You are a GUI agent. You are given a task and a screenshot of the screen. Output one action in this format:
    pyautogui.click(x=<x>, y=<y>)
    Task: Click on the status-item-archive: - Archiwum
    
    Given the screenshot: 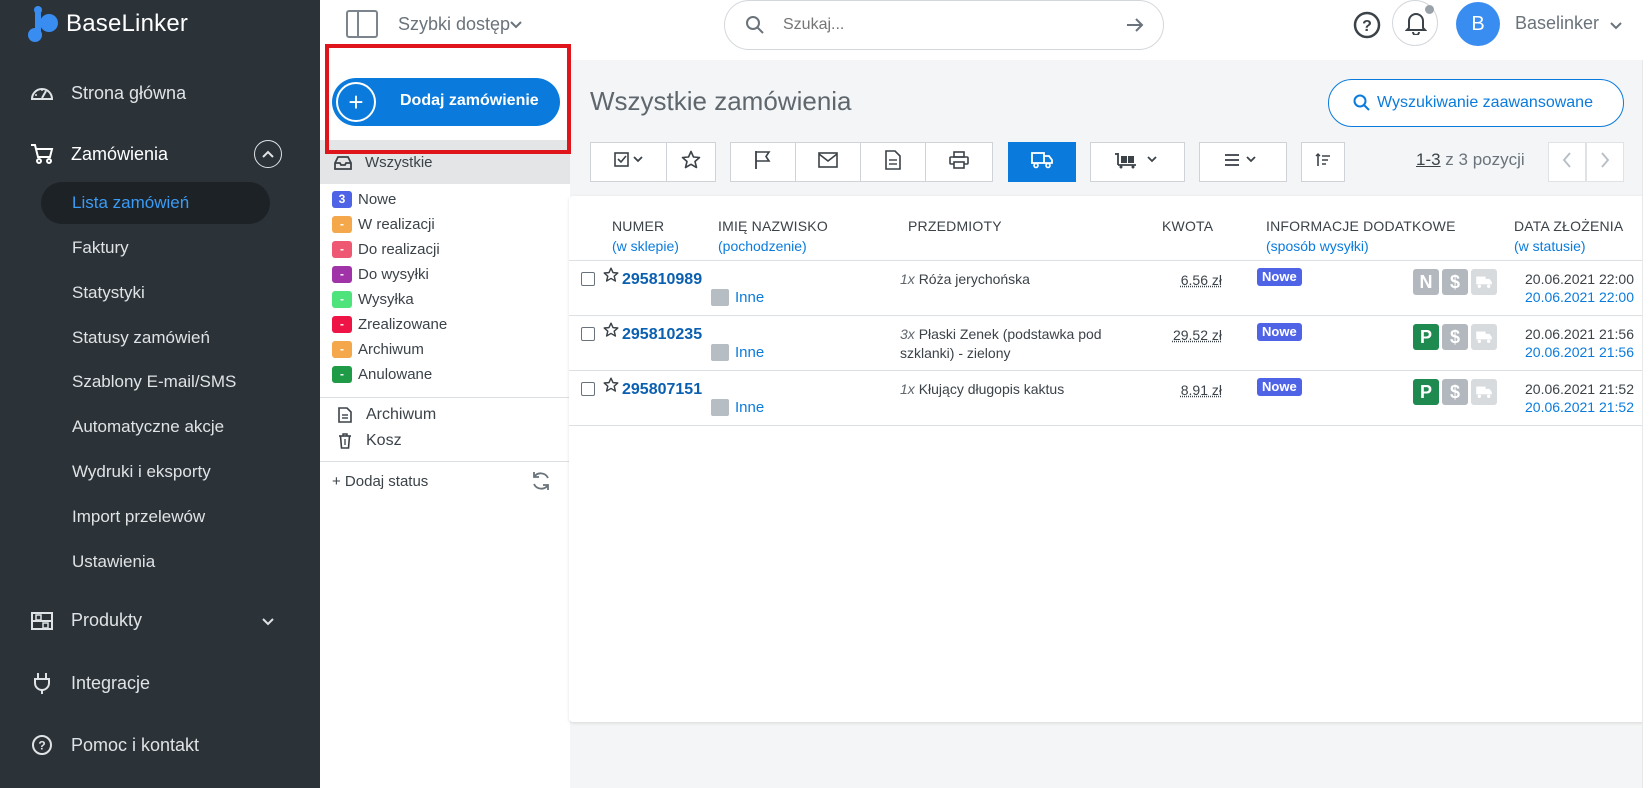 What is the action you would take?
    pyautogui.click(x=378, y=349)
    